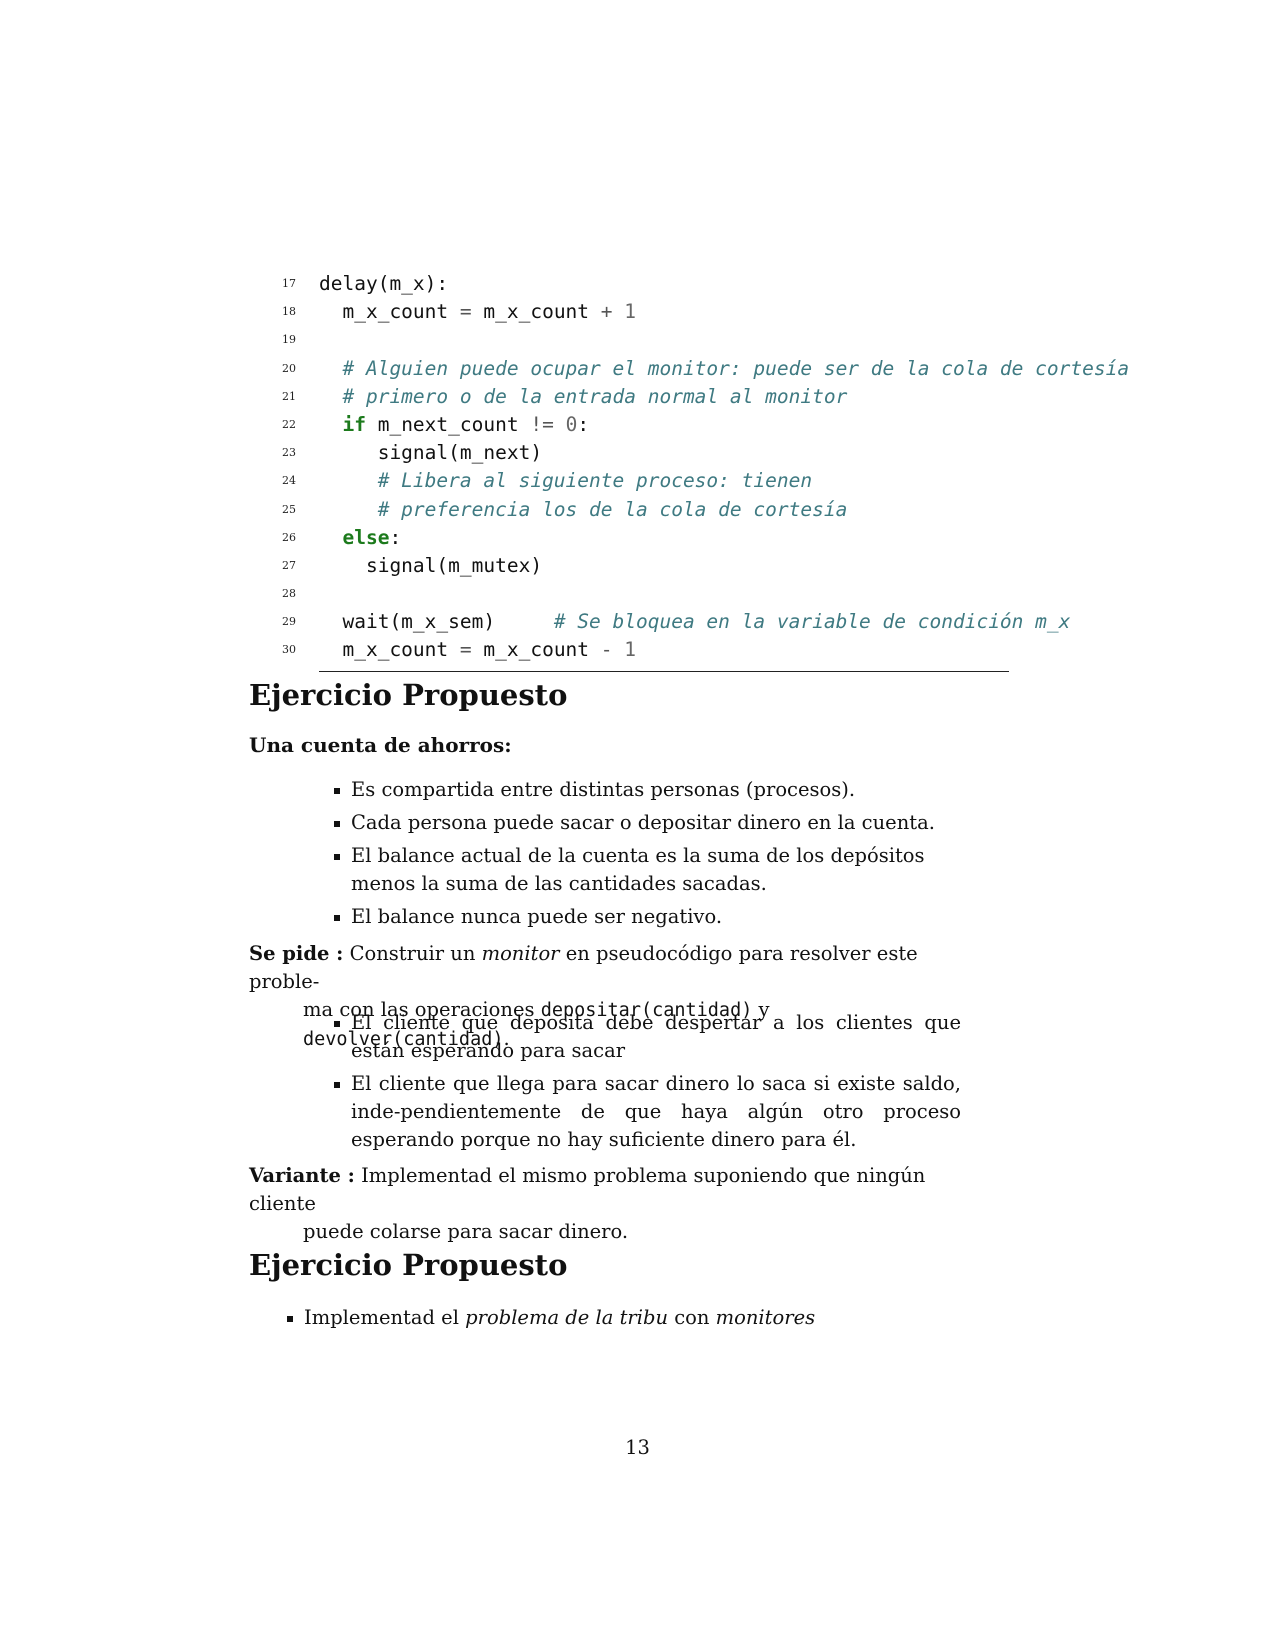 The height and width of the screenshot is (1650, 1275). Describe the element at coordinates (289, 283) in the screenshot. I see `line-number: 17` at that location.